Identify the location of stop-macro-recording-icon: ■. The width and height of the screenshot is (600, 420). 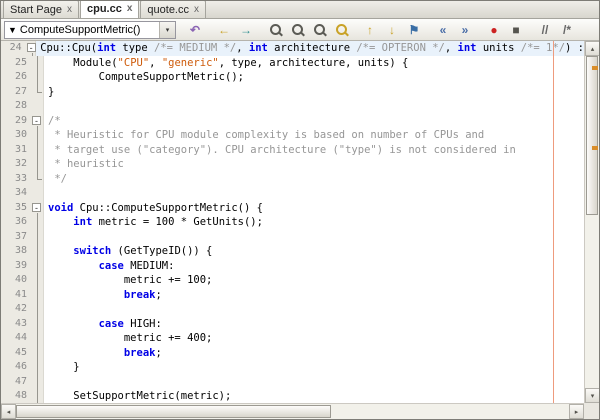
(516, 30).